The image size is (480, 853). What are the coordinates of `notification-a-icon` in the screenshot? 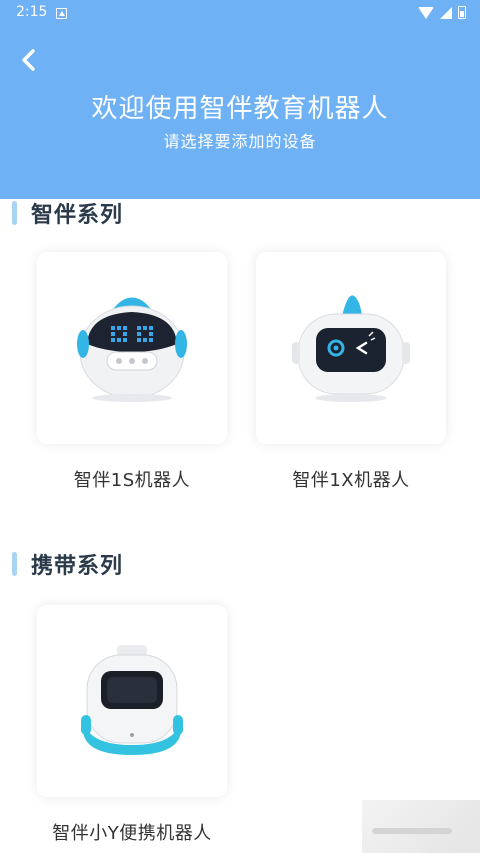 It's located at (61, 13).